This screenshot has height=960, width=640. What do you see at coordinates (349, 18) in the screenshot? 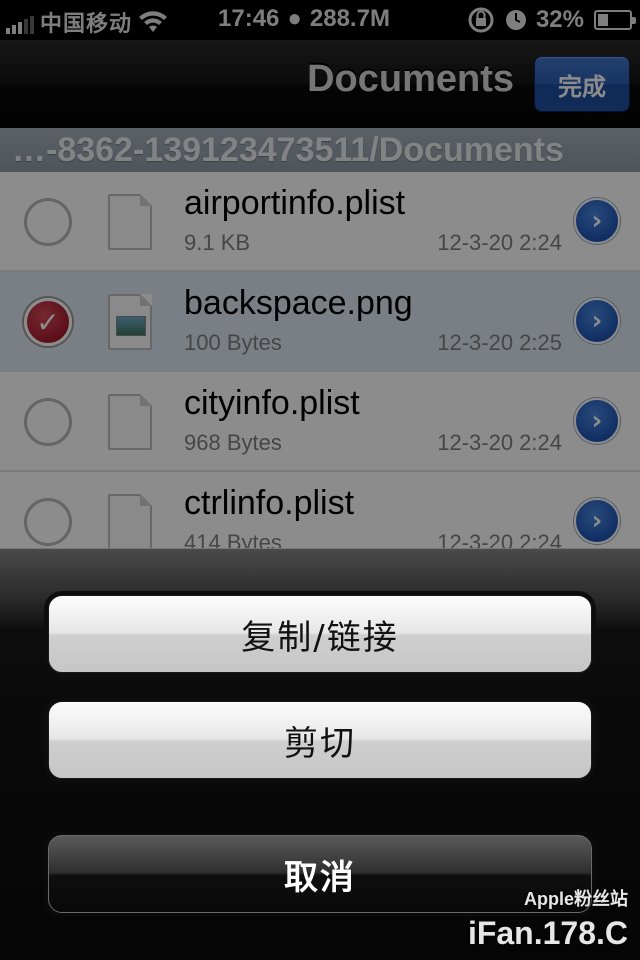
I see `memory-readout: 288.7M` at bounding box center [349, 18].